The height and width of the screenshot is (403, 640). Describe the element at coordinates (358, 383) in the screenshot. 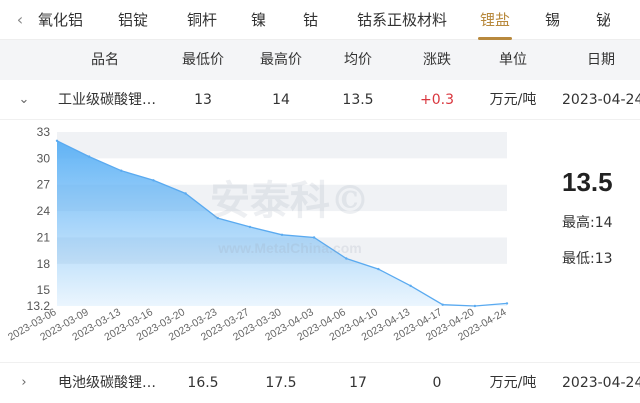

I see `avg-price: 17` at that location.